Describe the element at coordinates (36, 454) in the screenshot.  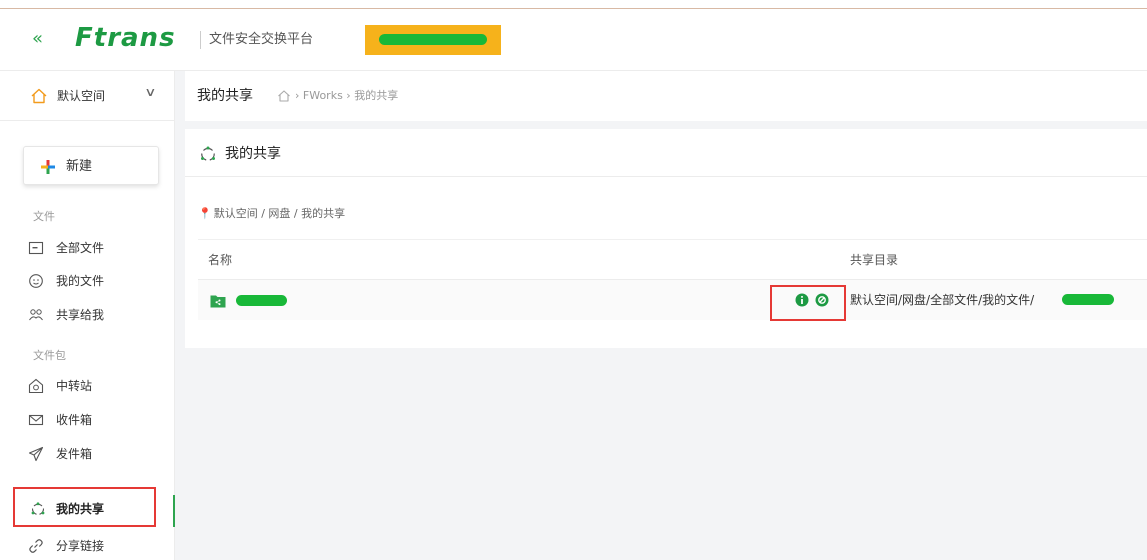
I see `paper-plane-icon` at that location.